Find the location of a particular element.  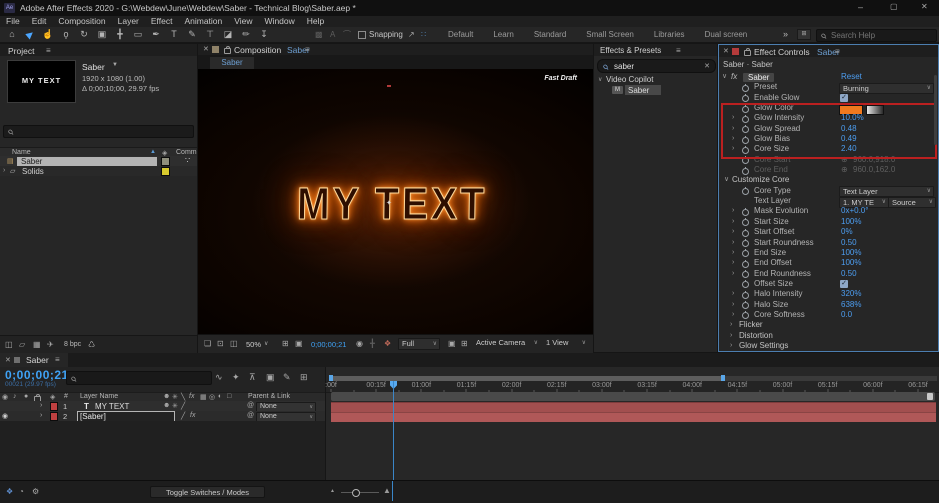

property-value: 0.49 is located at coordinates (849, 139).